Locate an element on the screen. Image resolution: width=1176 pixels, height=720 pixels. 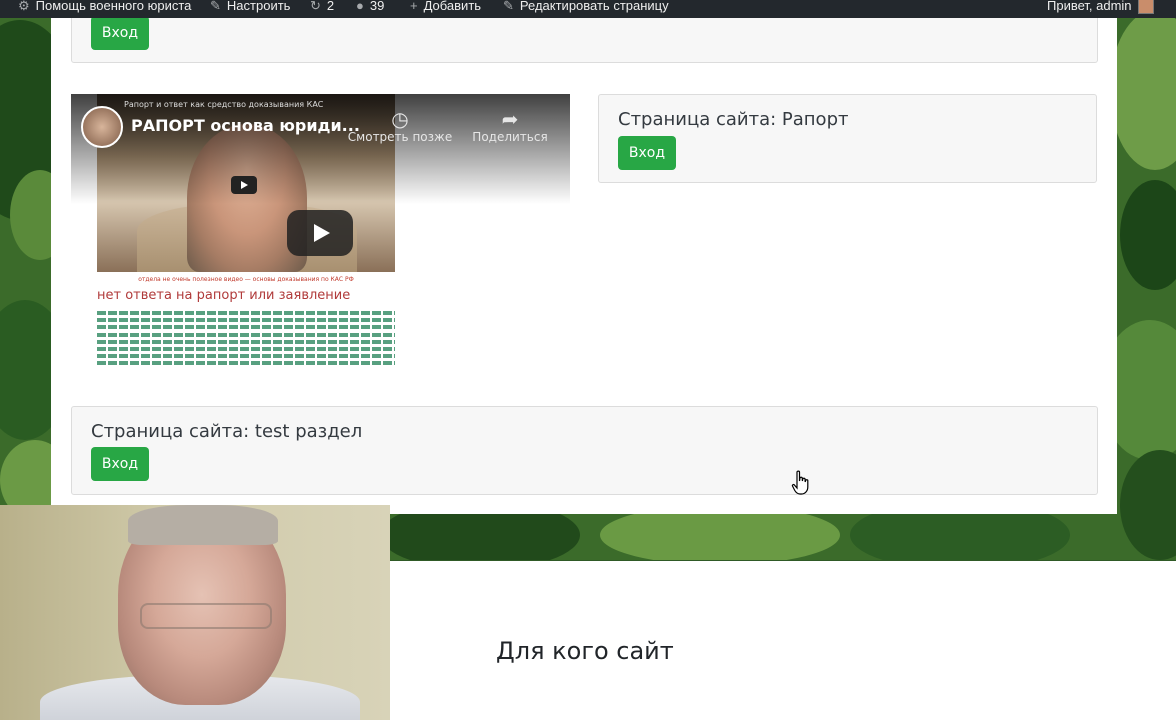
adminbar-site: ⚙ Помощь военного юриста is located at coordinates (104, 7).